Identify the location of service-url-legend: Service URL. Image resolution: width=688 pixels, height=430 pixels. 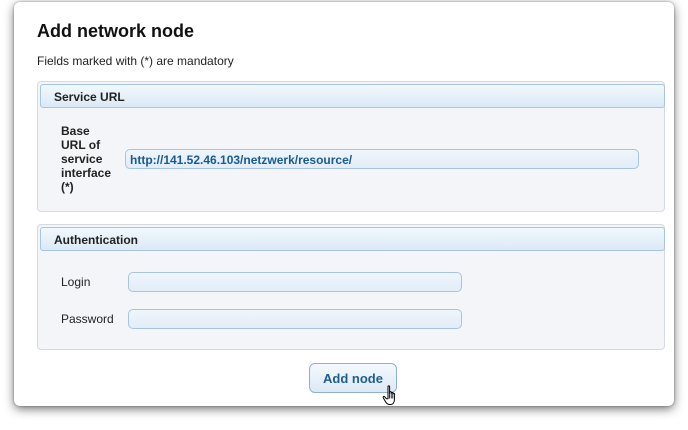
(352, 96).